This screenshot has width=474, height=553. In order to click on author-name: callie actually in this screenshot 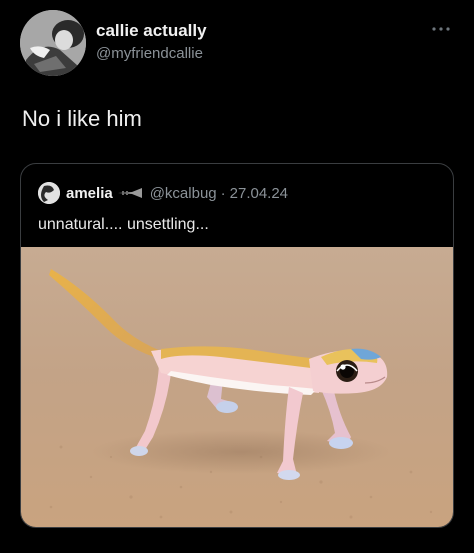, I will do `click(151, 31)`.